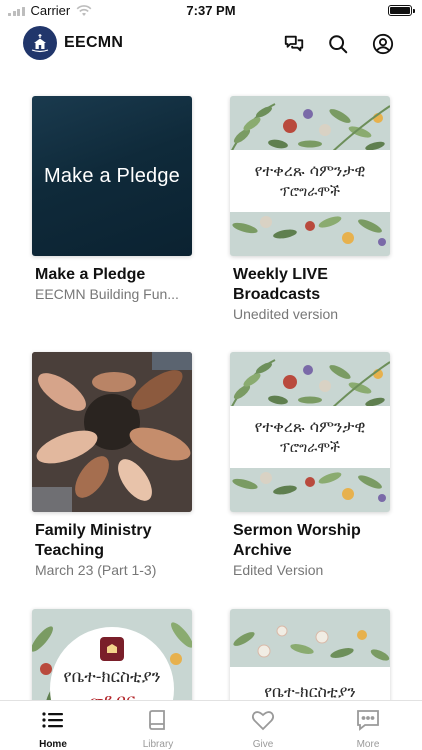 The width and height of the screenshot is (422, 750). Describe the element at coordinates (211, 725) in the screenshot. I see `tab-bar: Home Library Give More` at that location.